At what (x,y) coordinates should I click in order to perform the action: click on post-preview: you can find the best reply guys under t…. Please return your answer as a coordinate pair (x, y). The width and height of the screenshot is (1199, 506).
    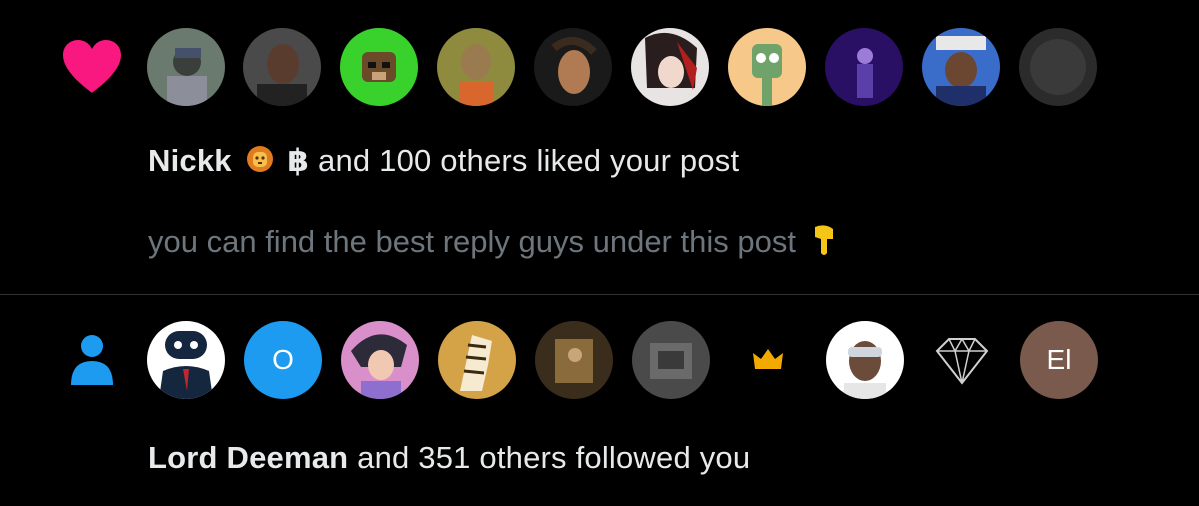
    Looking at the image, I should click on (495, 244).